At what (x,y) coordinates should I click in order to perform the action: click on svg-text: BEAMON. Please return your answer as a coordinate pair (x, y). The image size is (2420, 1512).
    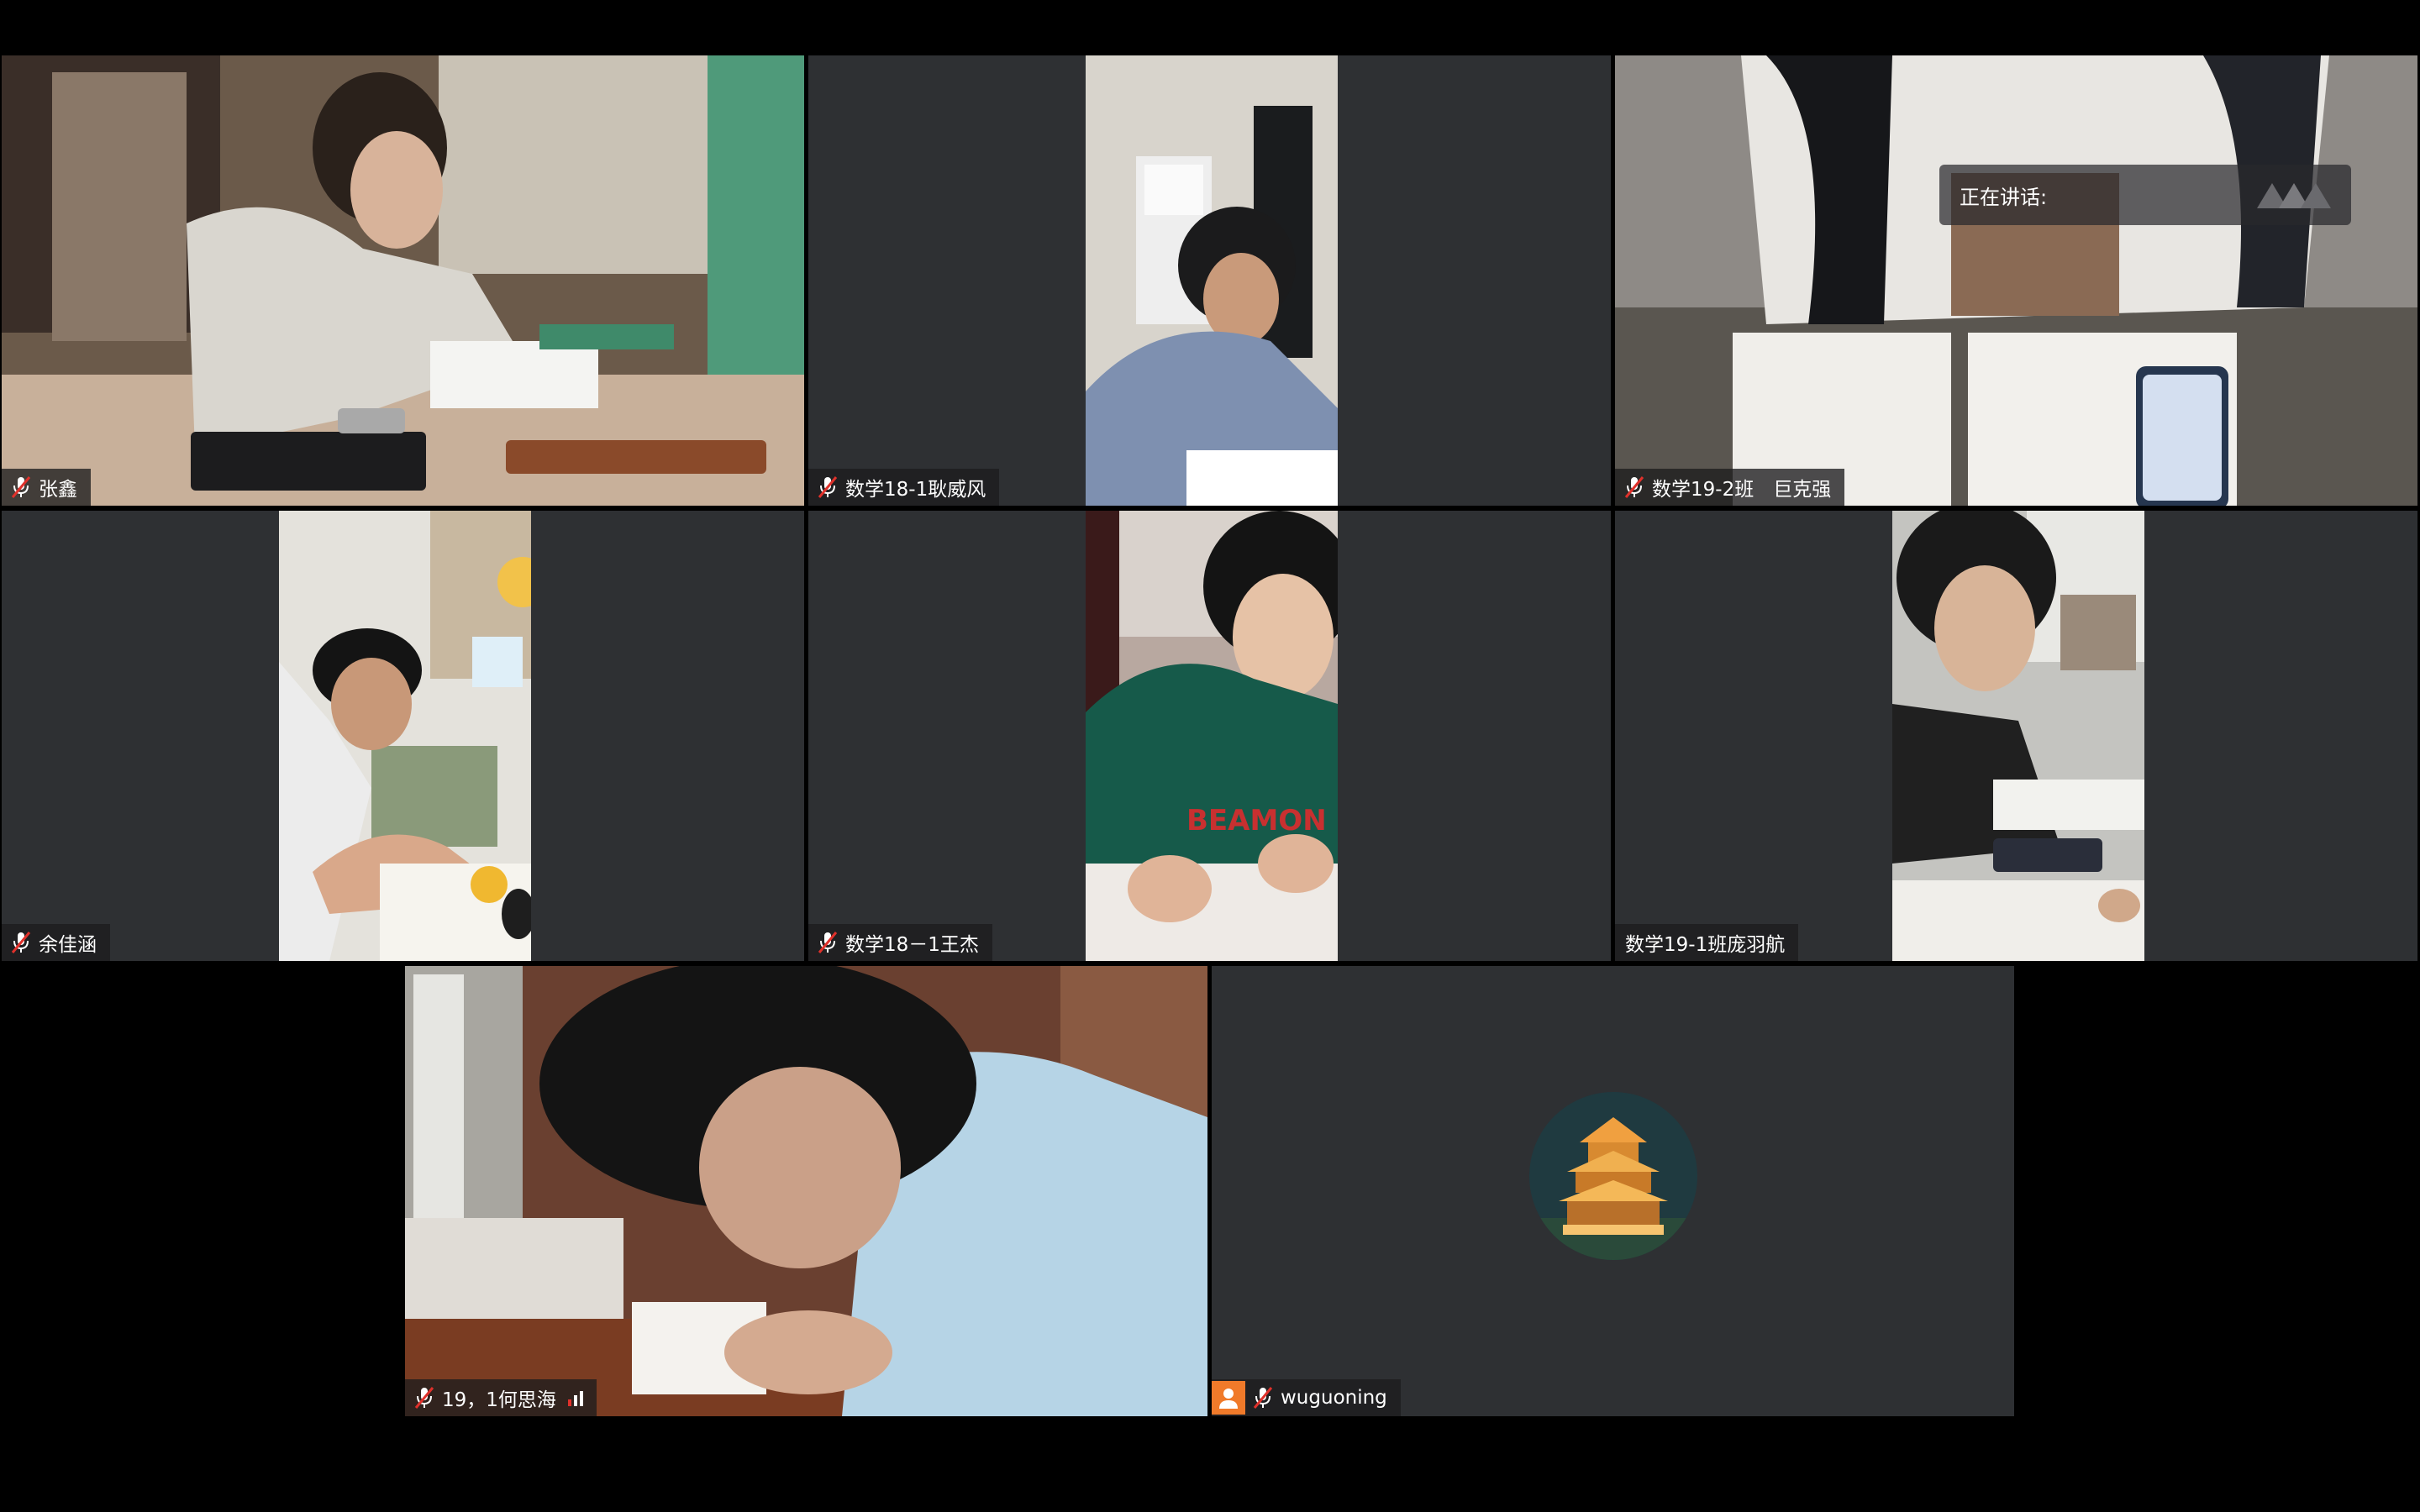
    Looking at the image, I should click on (1256, 820).